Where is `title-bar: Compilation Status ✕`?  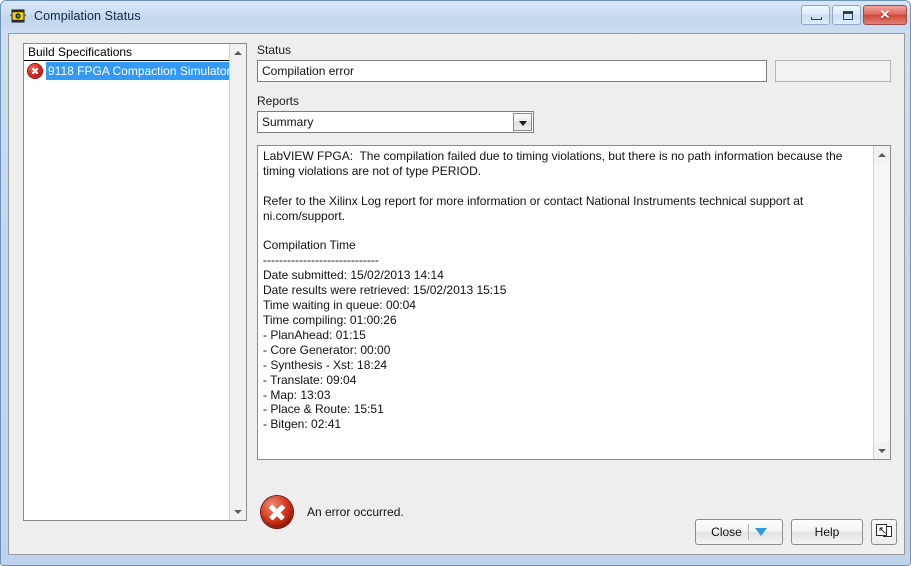 title-bar: Compilation Status ✕ is located at coordinates (455, 16).